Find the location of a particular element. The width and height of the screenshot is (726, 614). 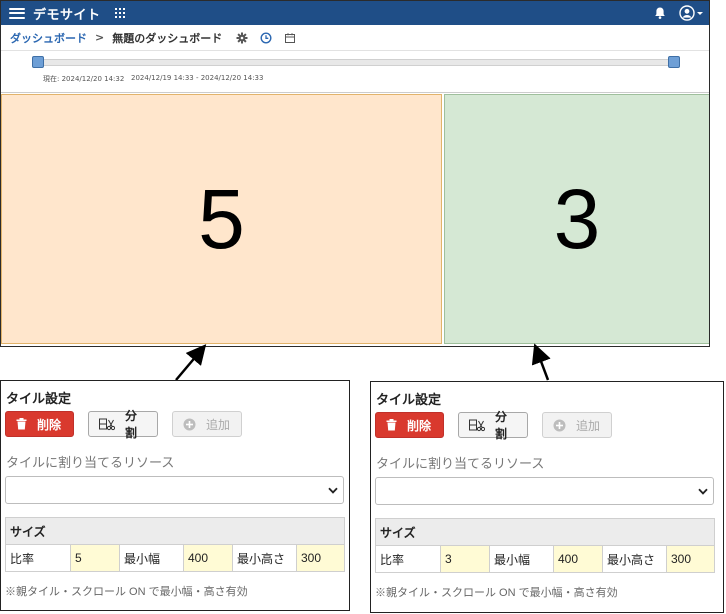

apps-grid-icon is located at coordinates (119, 13).